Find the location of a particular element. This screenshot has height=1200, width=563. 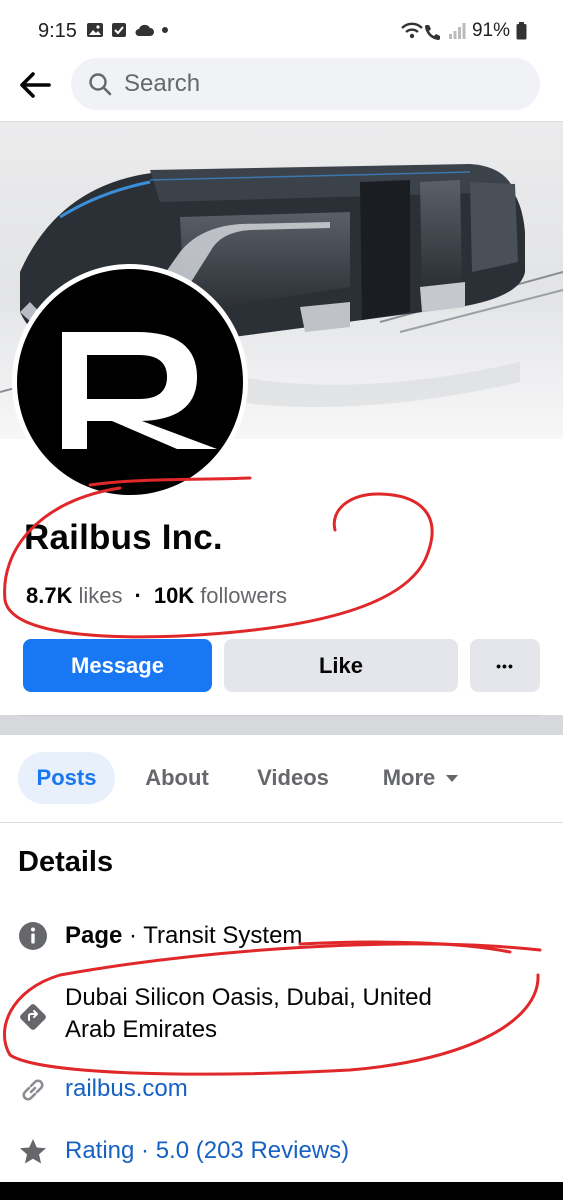

address-line-1: Dubai Silicon Oasis, Dubai, United is located at coordinates (248, 997).